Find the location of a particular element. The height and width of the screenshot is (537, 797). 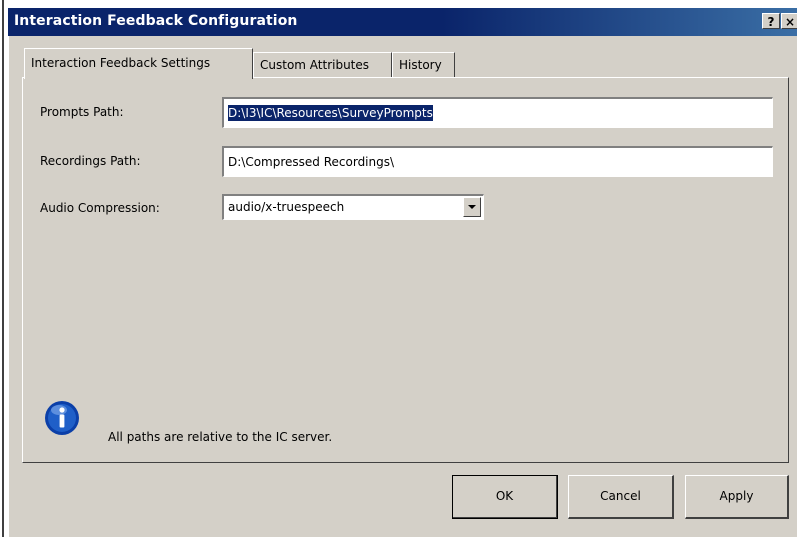

tab-history: History is located at coordinates (423, 65).